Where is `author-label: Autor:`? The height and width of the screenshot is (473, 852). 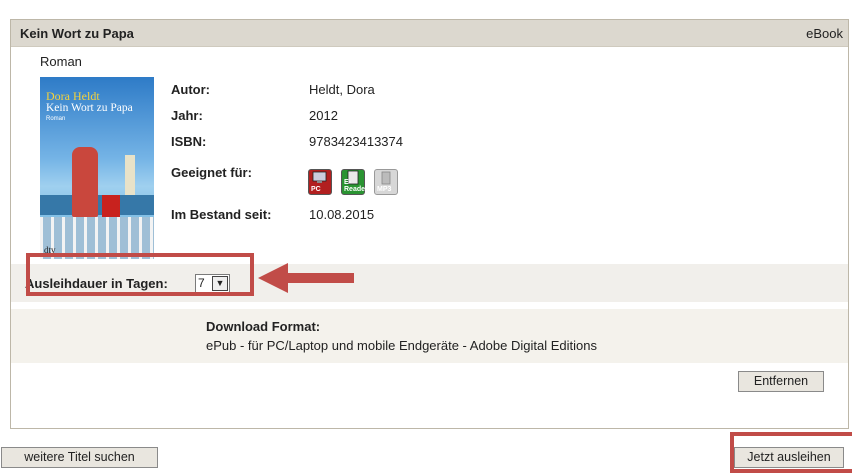 author-label: Autor: is located at coordinates (190, 89).